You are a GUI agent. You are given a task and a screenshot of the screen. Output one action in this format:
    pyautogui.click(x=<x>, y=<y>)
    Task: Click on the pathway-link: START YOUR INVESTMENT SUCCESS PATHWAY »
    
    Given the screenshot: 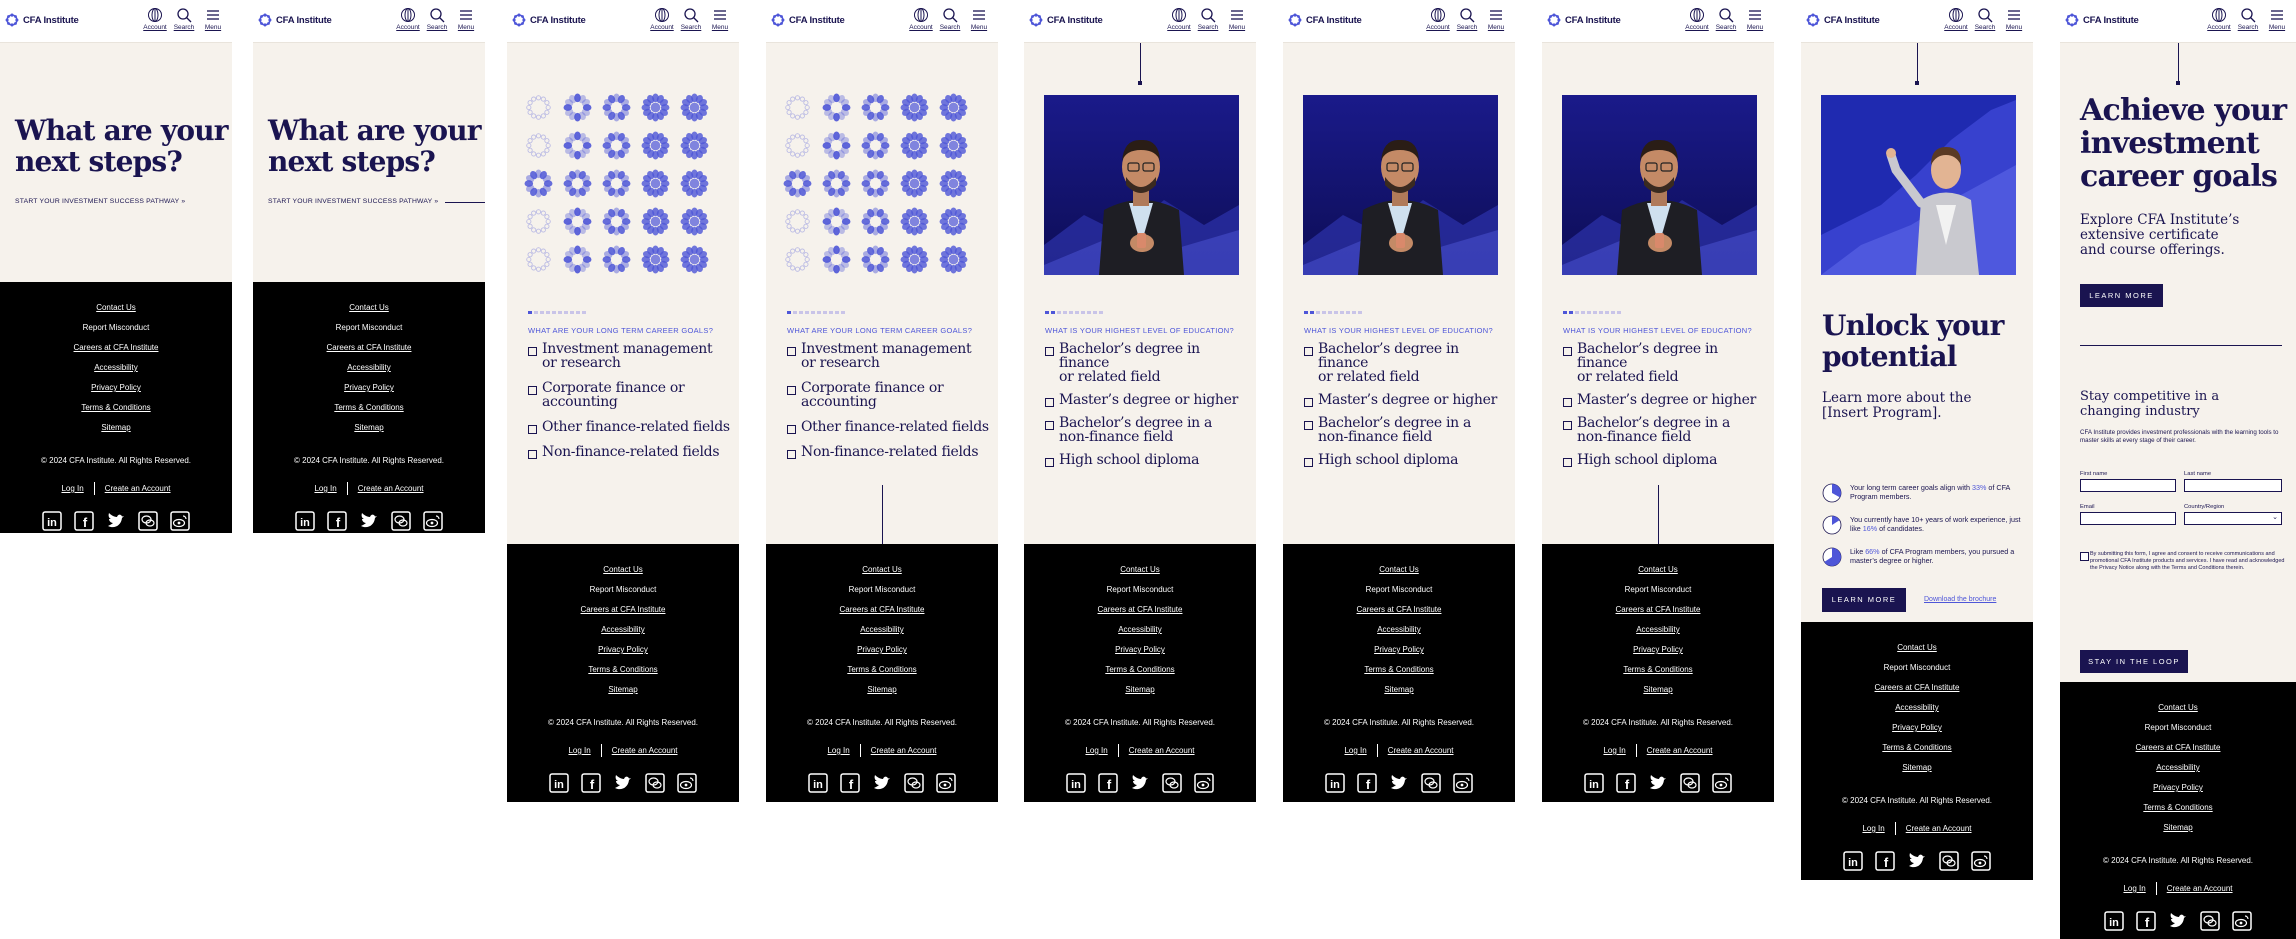 What is the action you would take?
    pyautogui.click(x=353, y=201)
    